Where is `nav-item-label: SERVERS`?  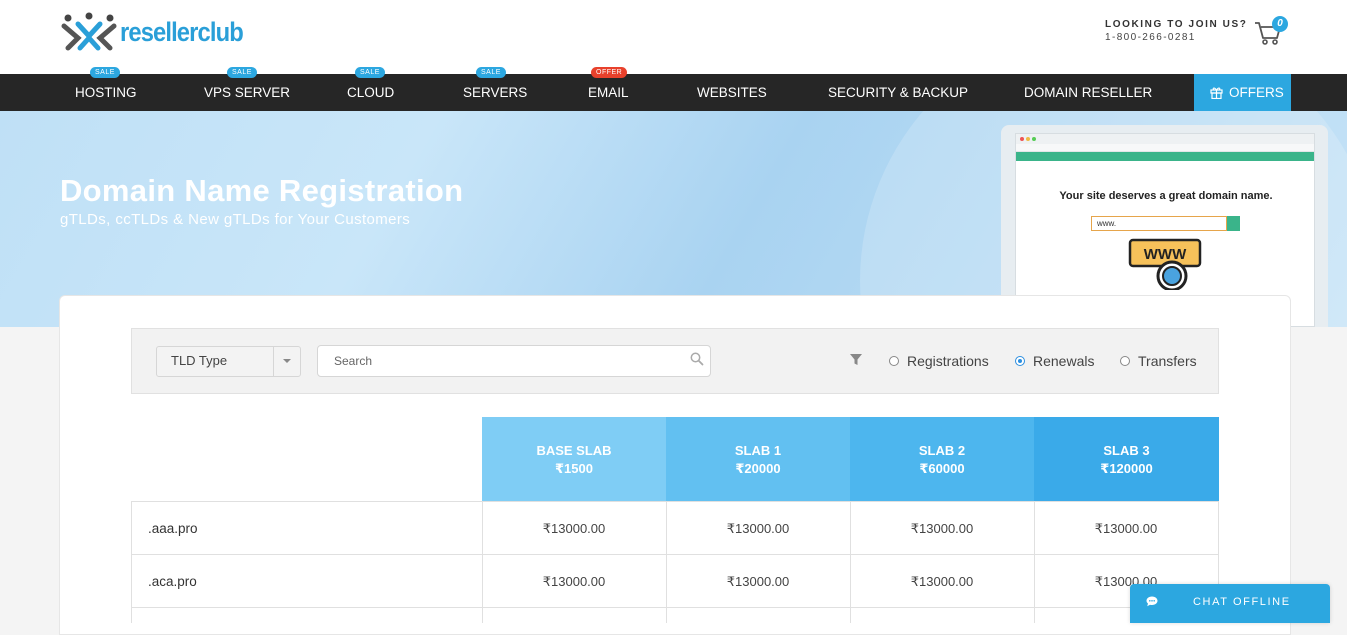 nav-item-label: SERVERS is located at coordinates (495, 92).